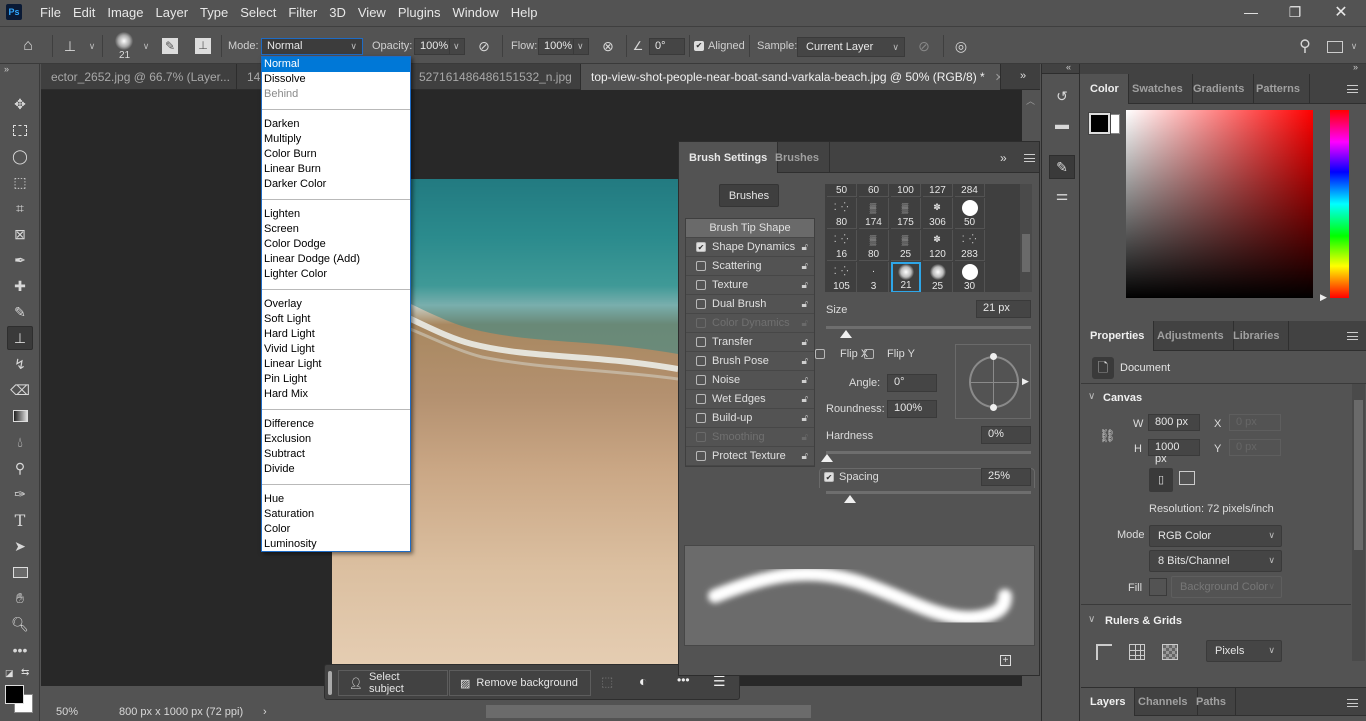 The width and height of the screenshot is (1366, 721). What do you see at coordinates (1211, 702) in the screenshot?
I see `tab-paths: Paths` at bounding box center [1211, 702].